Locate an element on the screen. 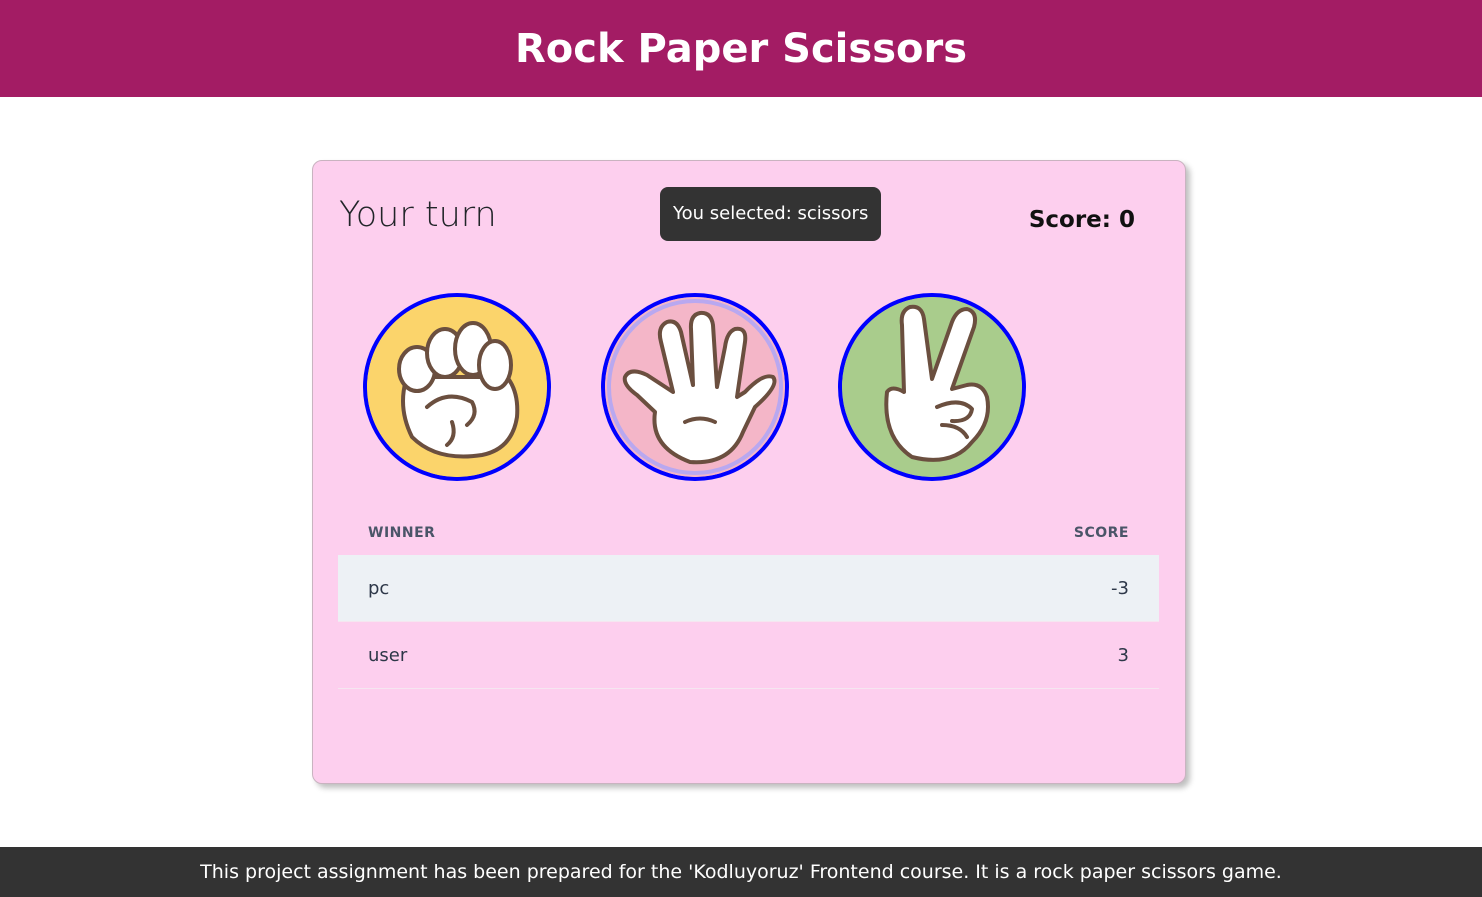 This screenshot has width=1482, height=897. peace-hand-icon is located at coordinates (932, 387).